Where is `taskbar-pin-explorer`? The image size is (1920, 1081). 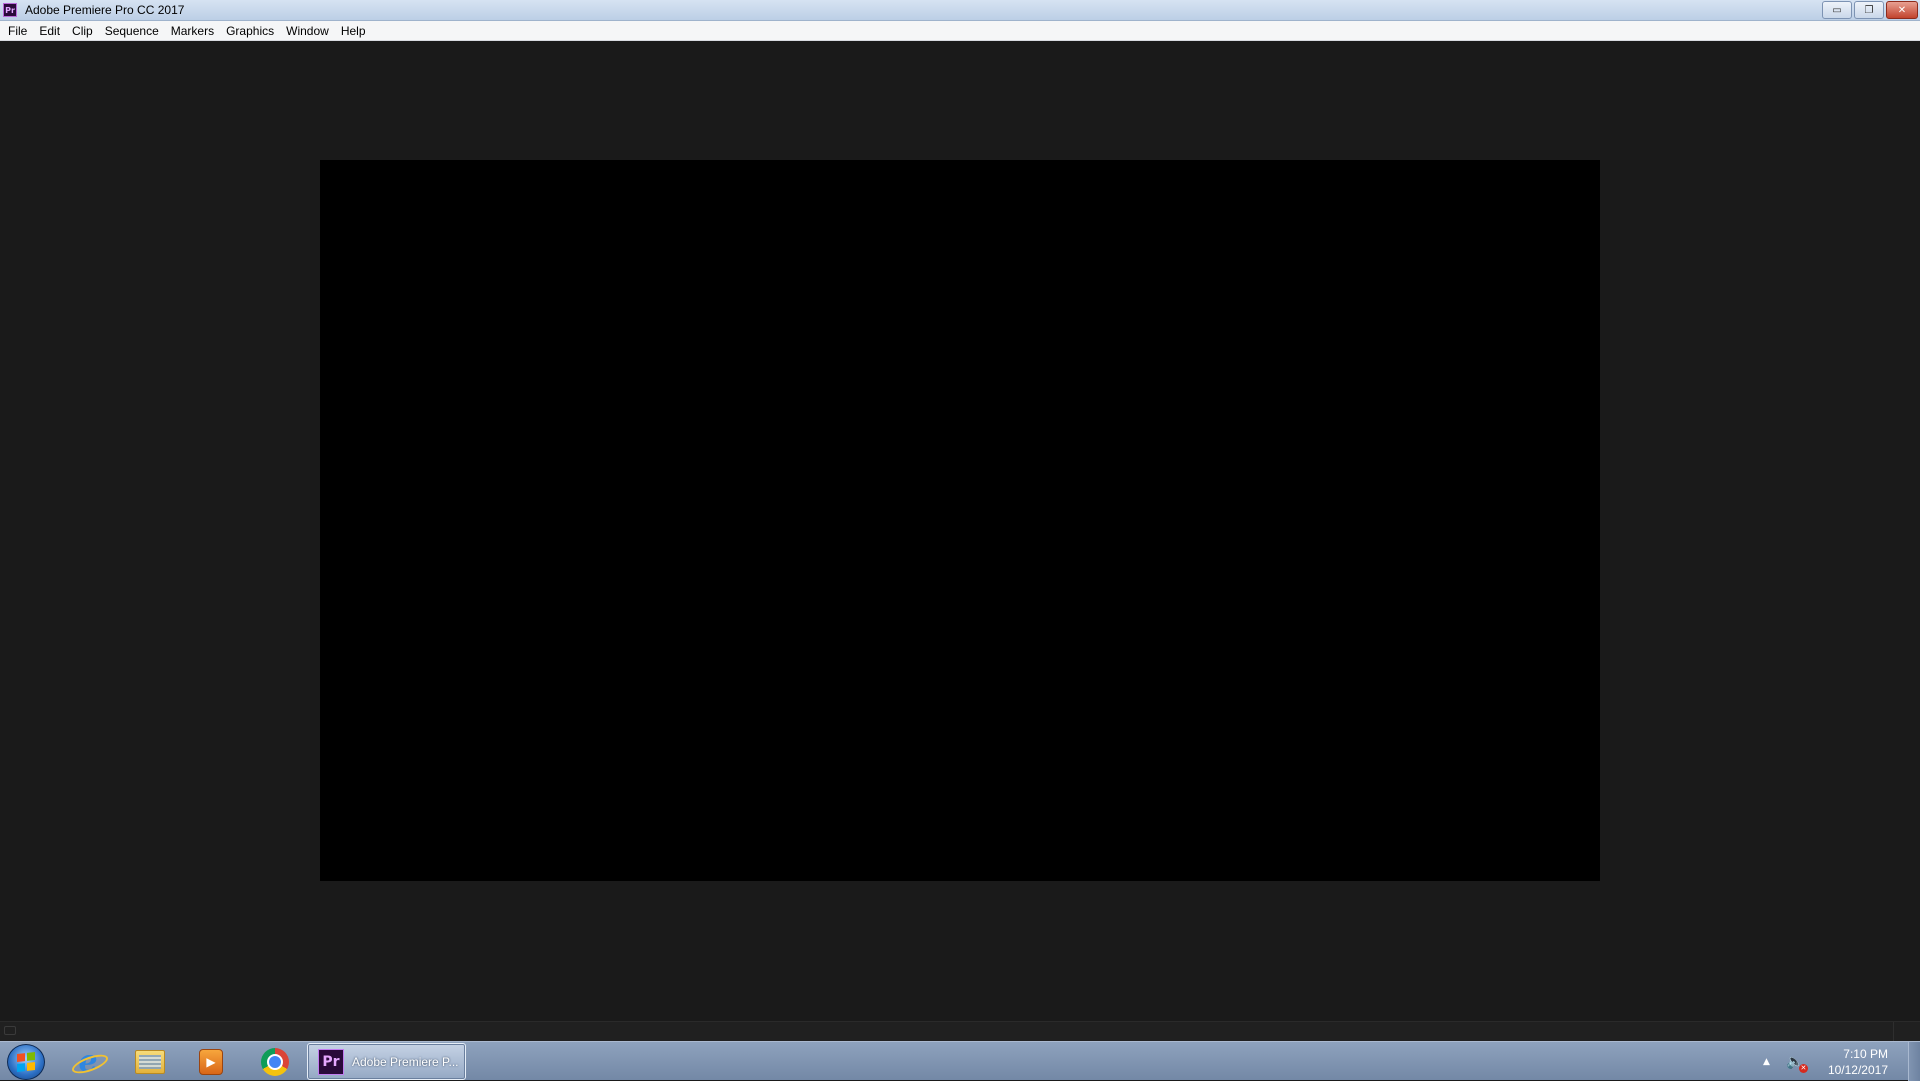
taskbar-pin-explorer is located at coordinates (150, 1062).